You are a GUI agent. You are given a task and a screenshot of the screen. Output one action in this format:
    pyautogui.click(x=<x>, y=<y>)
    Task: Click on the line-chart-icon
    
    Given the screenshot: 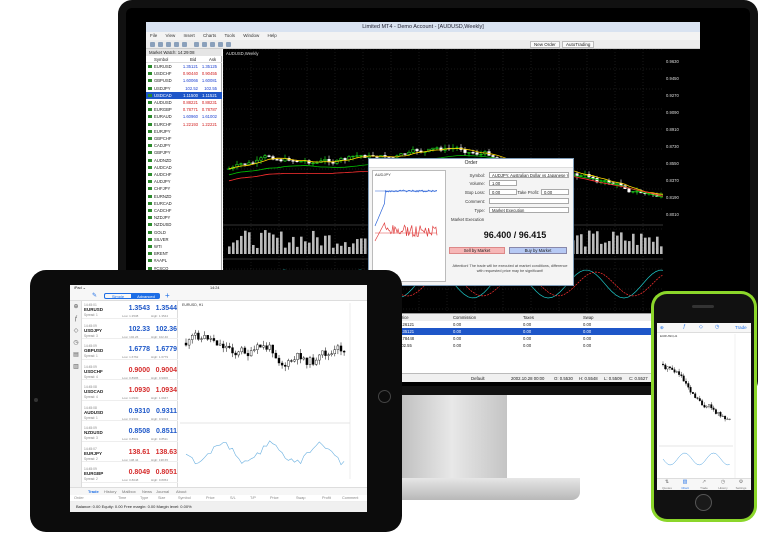 What is the action you would take?
    pyautogui.click(x=212, y=44)
    